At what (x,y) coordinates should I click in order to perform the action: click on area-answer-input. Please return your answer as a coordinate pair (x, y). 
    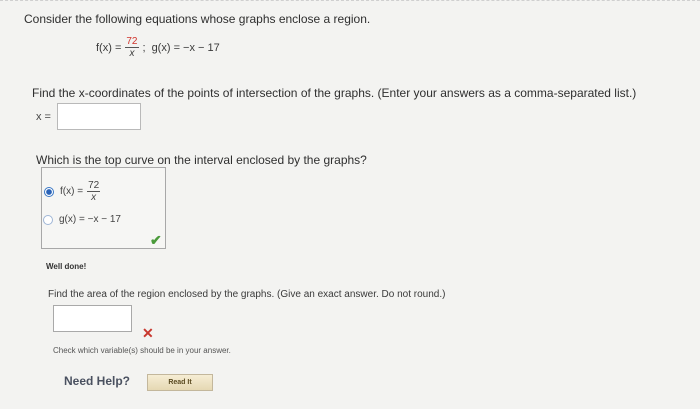
    Looking at the image, I should click on (92, 318).